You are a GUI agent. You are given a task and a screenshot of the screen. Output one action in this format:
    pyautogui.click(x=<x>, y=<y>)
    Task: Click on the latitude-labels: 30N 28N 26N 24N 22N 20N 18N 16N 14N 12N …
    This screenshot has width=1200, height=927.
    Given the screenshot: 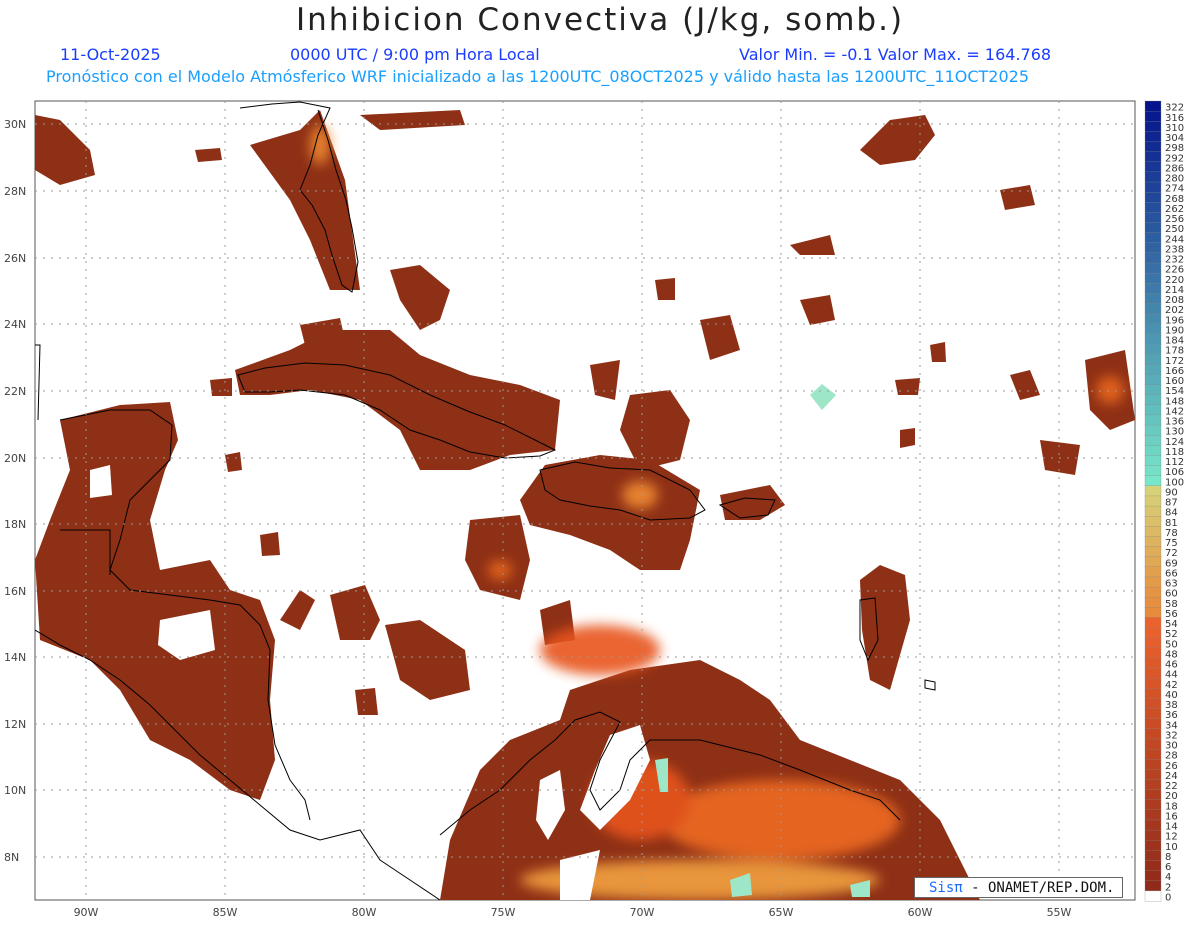 What is the action you would take?
    pyautogui.click(x=15, y=491)
    